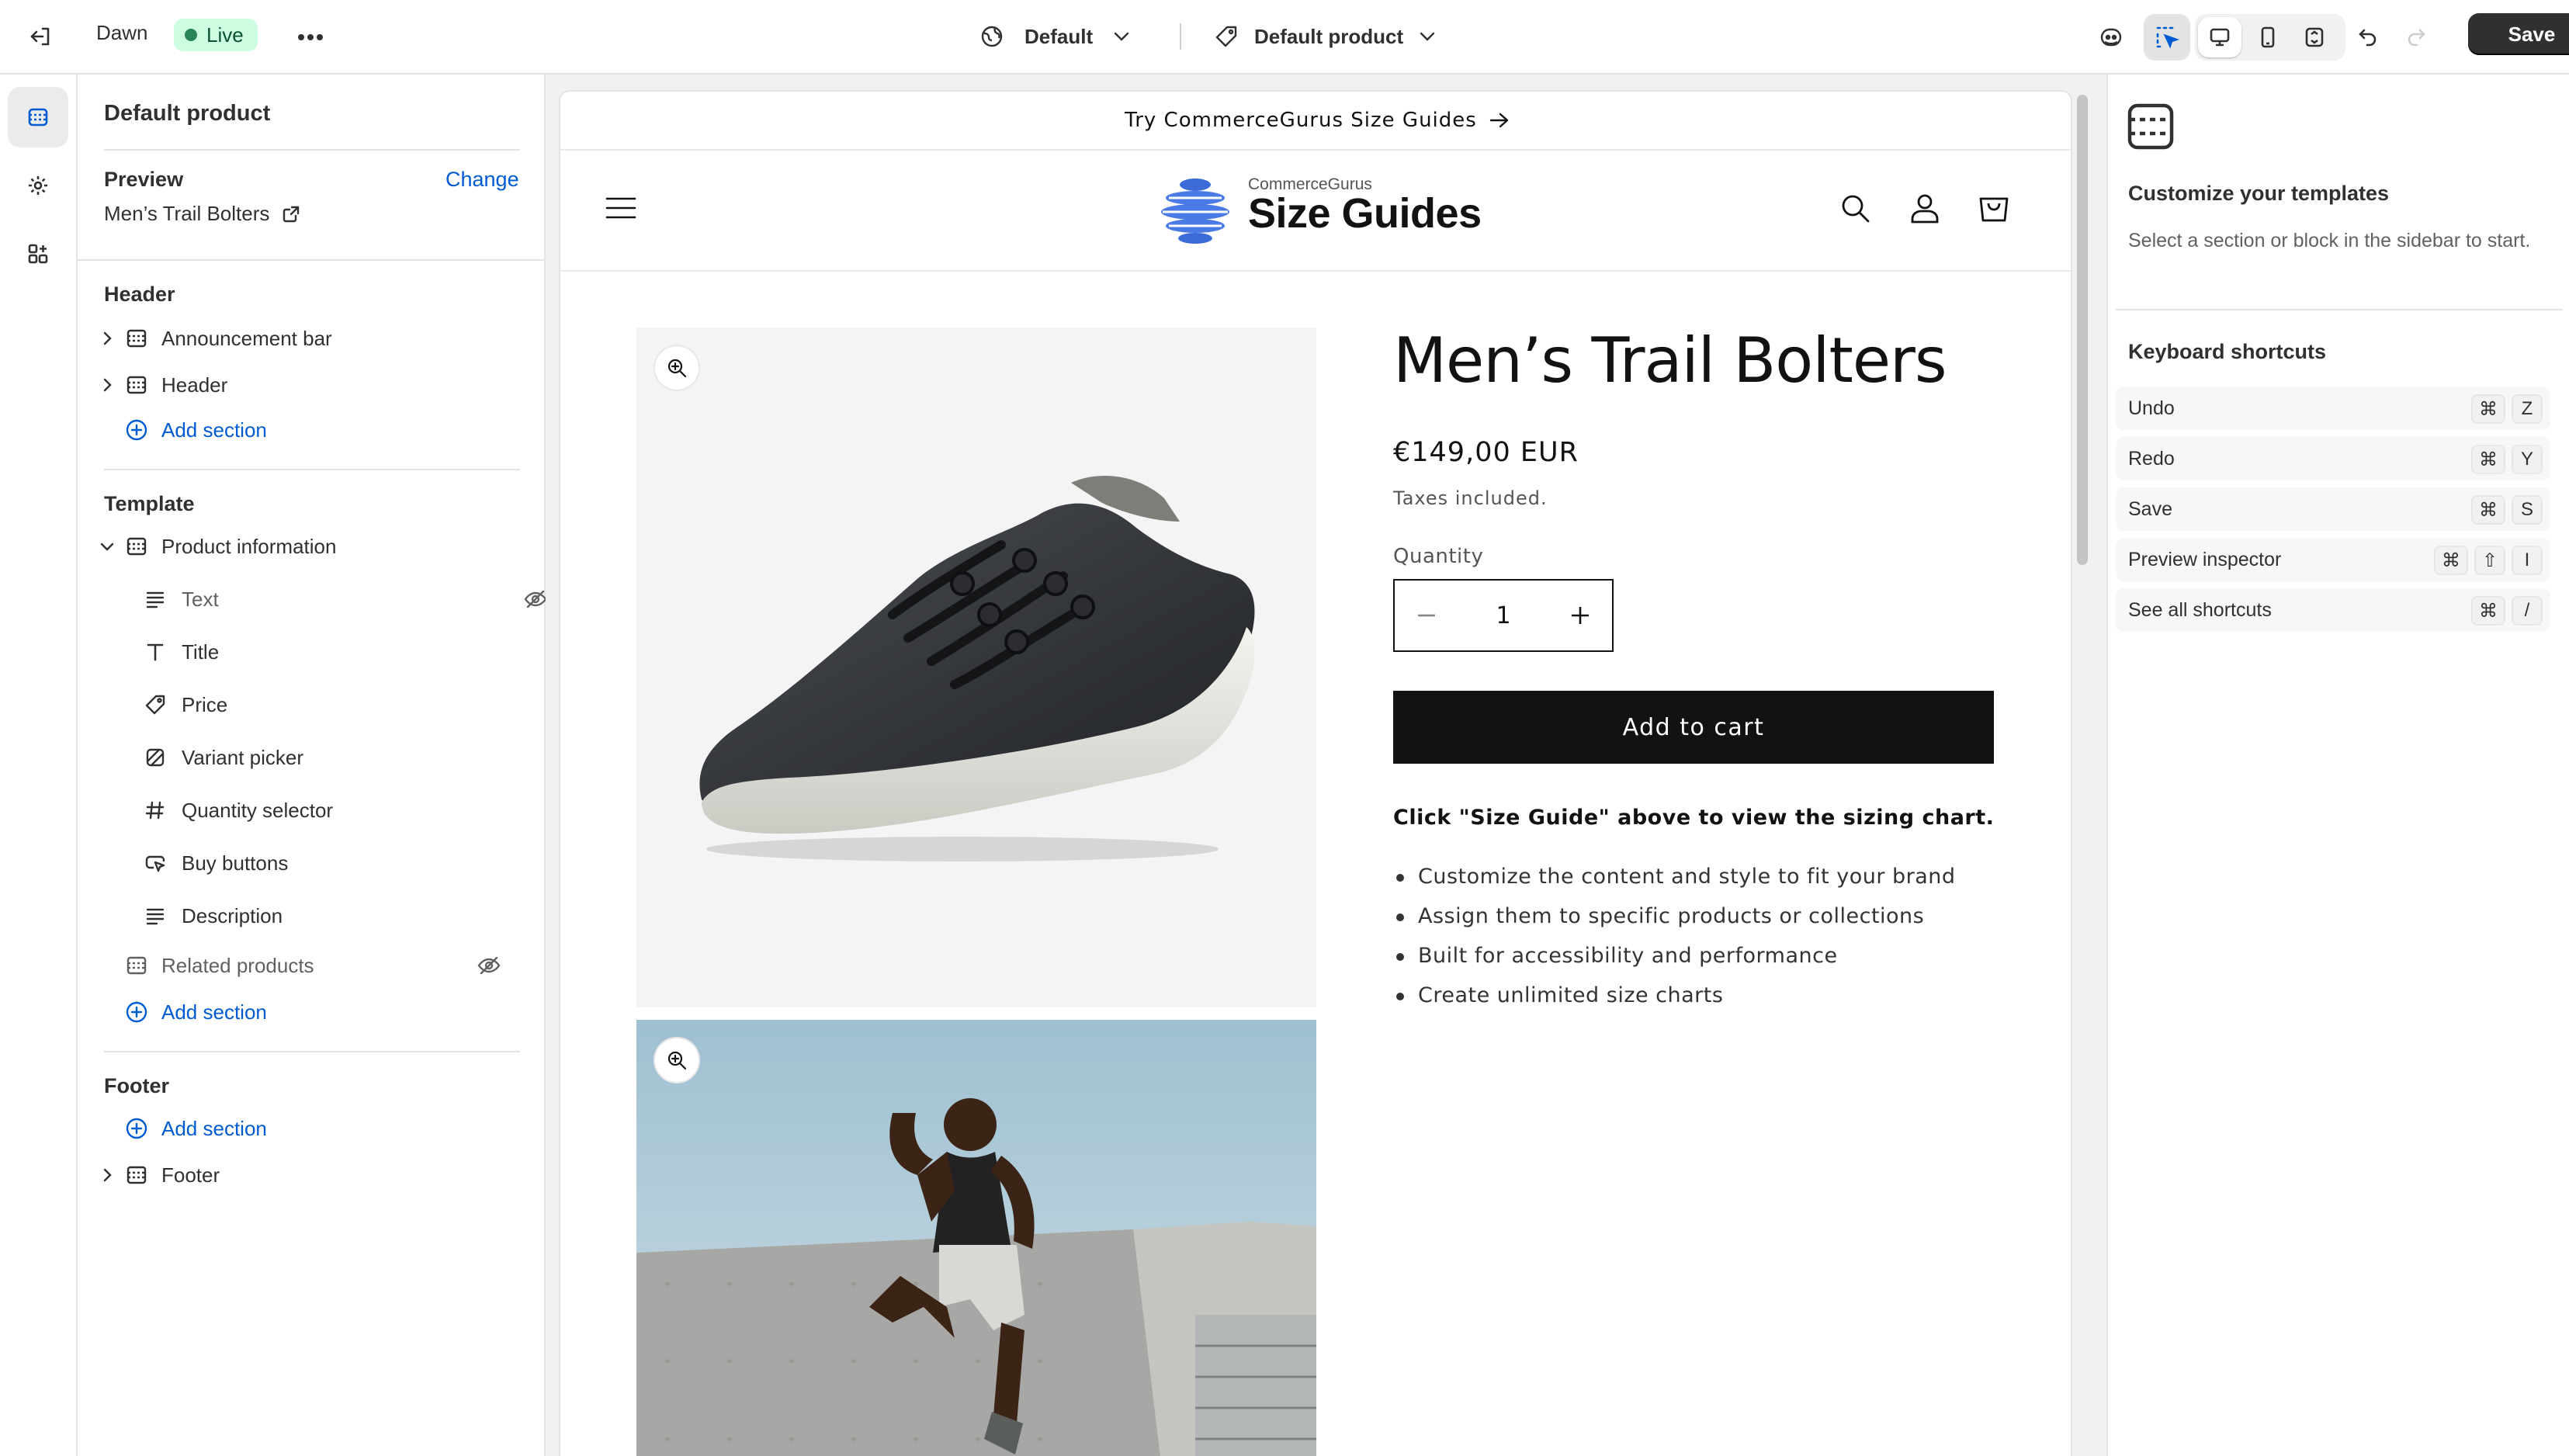  I want to click on add-section-label: Add section, so click(214, 1128).